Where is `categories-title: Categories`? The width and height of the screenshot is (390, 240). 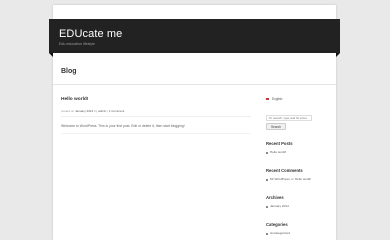
categories-title: Categories is located at coordinates (277, 224).